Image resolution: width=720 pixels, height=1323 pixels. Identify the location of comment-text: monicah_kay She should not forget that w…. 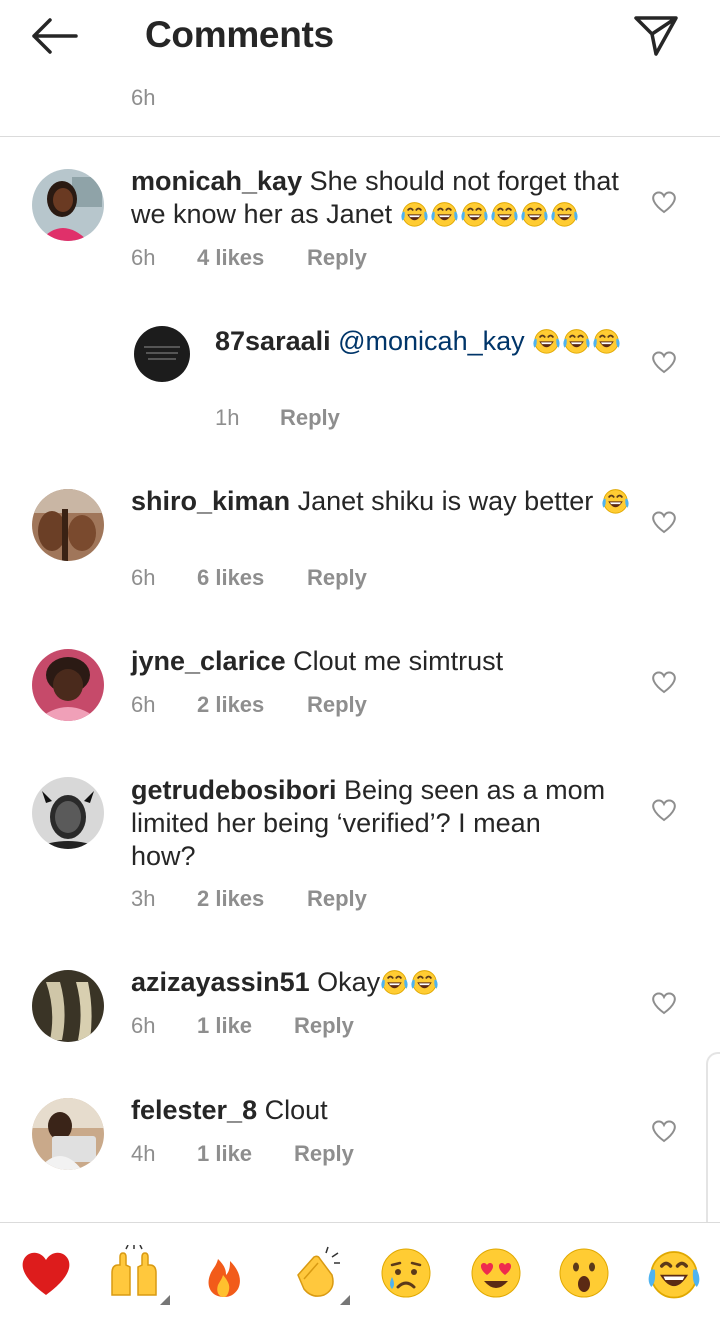
(381, 198).